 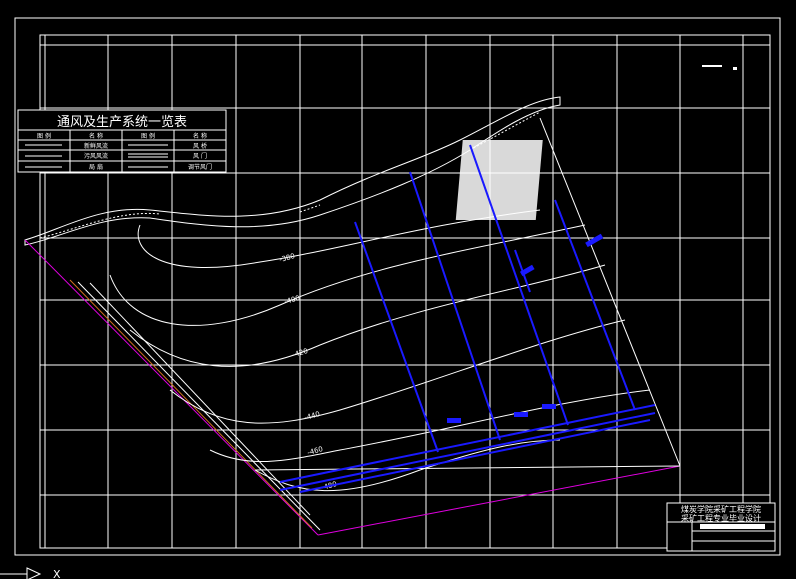 What do you see at coordinates (499, 180) in the screenshot?
I see `goaf-area-hatch` at bounding box center [499, 180].